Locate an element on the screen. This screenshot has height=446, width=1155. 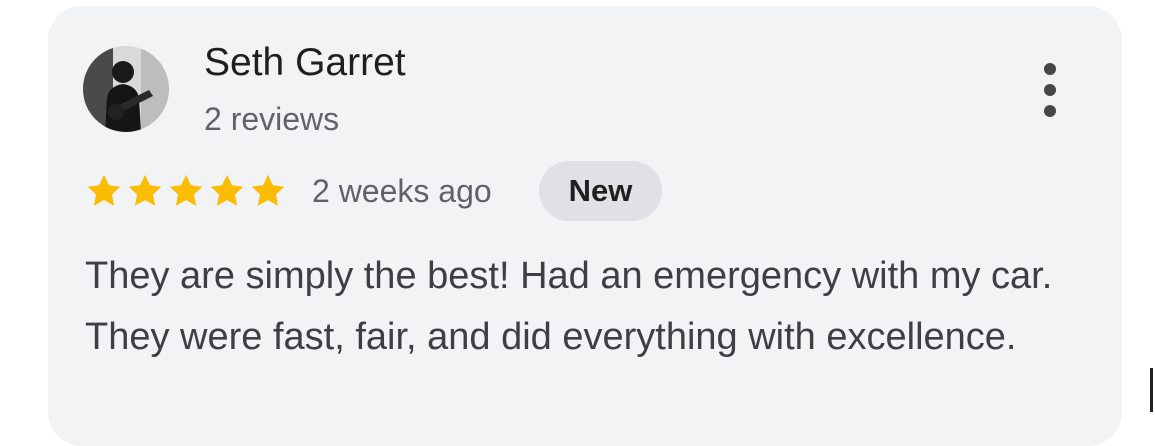
reviewer-avatar is located at coordinates (126, 89).